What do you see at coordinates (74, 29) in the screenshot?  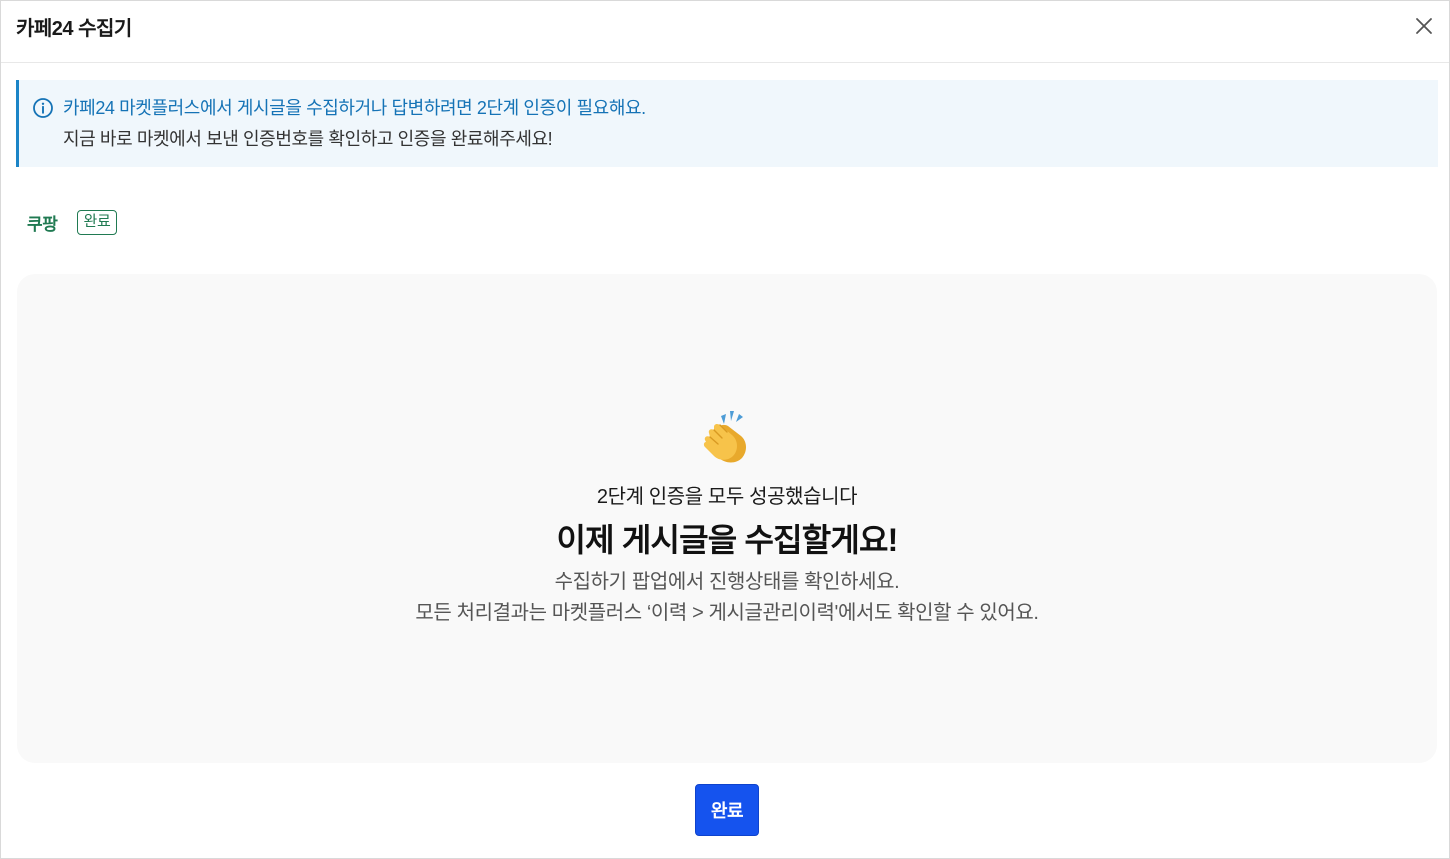 I see `dialog-title: 카페24 수집기` at bounding box center [74, 29].